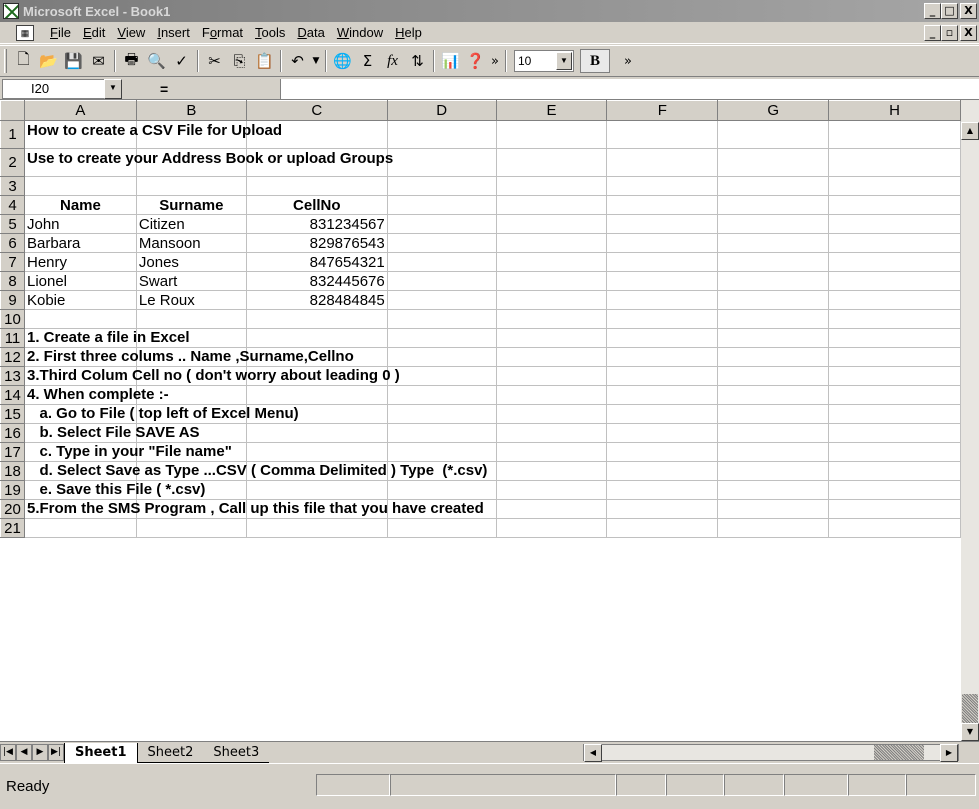 The image size is (979, 809). What do you see at coordinates (12, 414) in the screenshot?
I see `row-header: 15` at bounding box center [12, 414].